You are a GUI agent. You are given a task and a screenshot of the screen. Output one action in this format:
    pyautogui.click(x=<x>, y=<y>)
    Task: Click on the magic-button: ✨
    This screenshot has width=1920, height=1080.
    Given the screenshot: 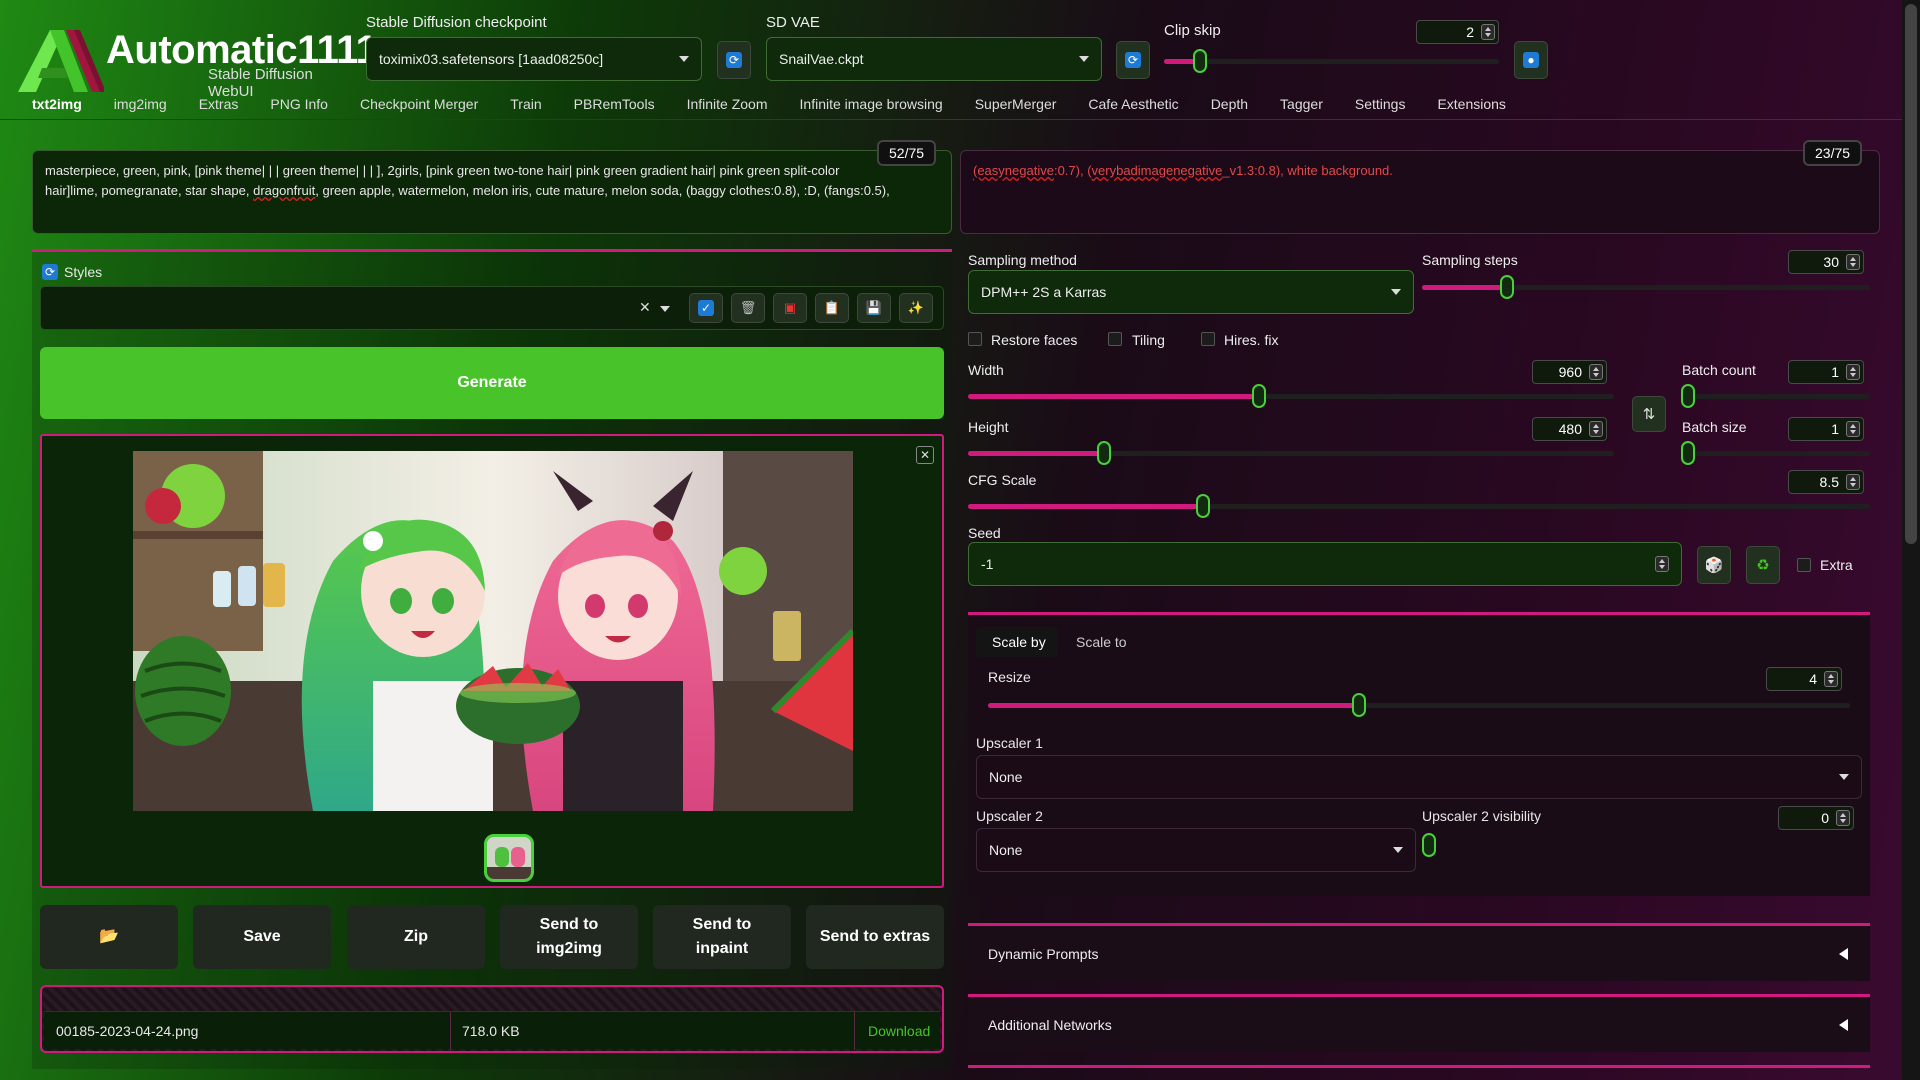 What is the action you would take?
    pyautogui.click(x=916, y=308)
    